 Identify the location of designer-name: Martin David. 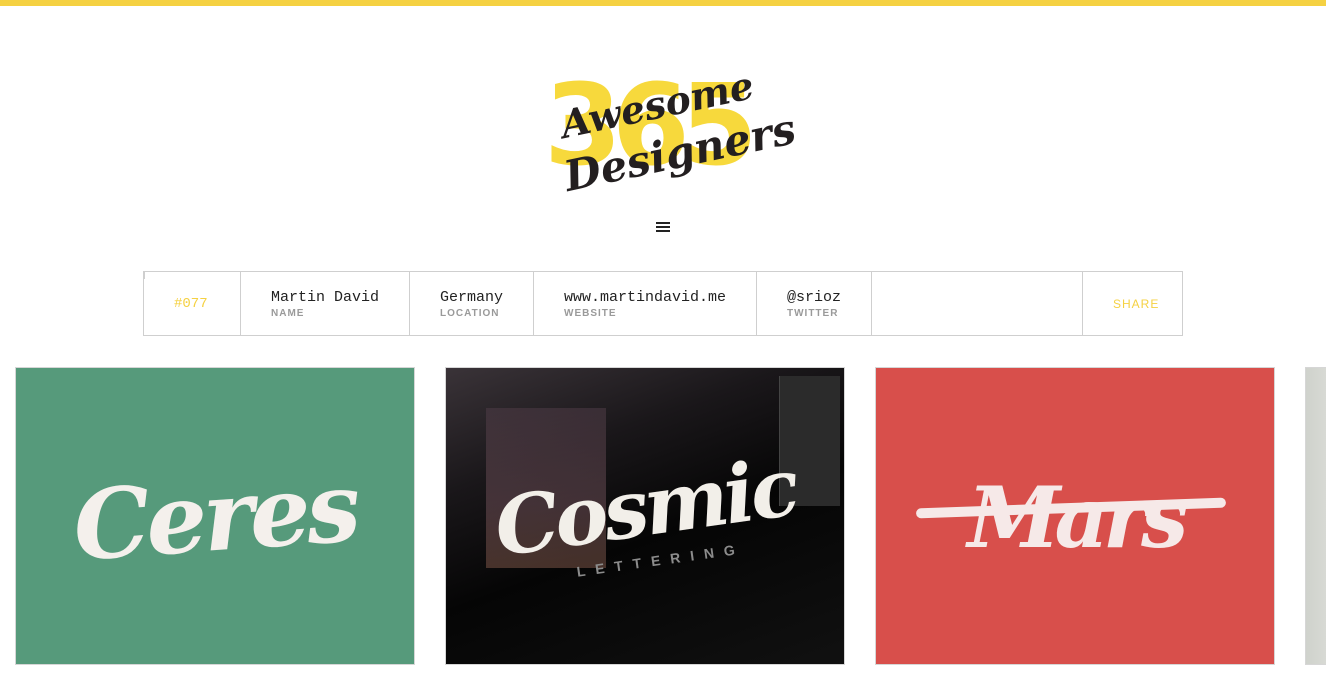
(325, 297).